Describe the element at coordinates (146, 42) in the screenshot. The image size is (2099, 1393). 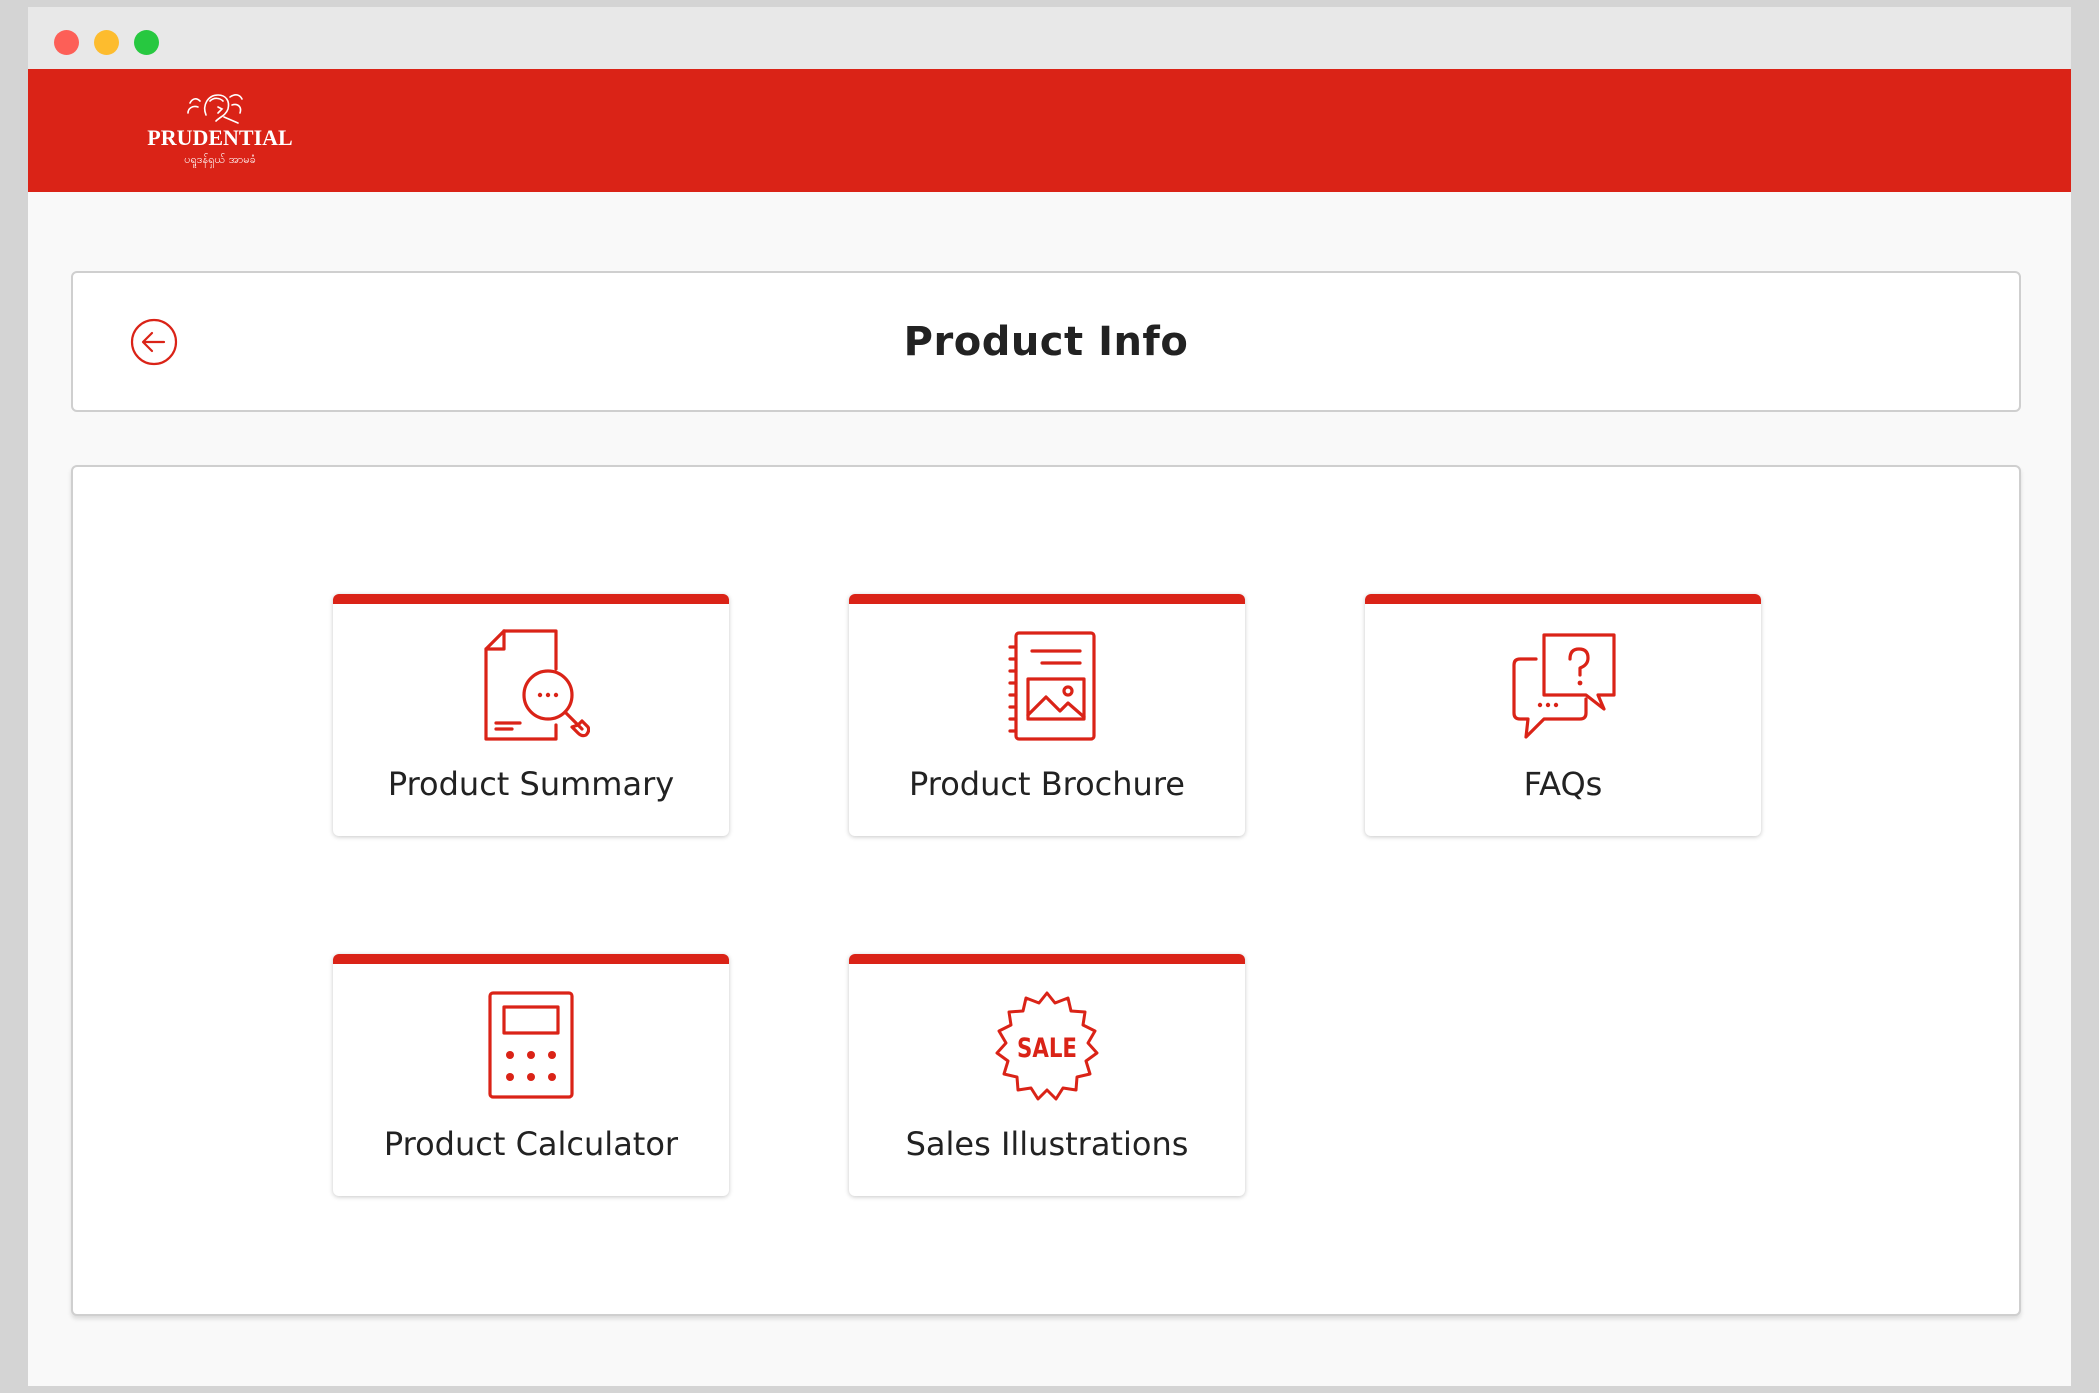
I see `maximize-window-button` at that location.